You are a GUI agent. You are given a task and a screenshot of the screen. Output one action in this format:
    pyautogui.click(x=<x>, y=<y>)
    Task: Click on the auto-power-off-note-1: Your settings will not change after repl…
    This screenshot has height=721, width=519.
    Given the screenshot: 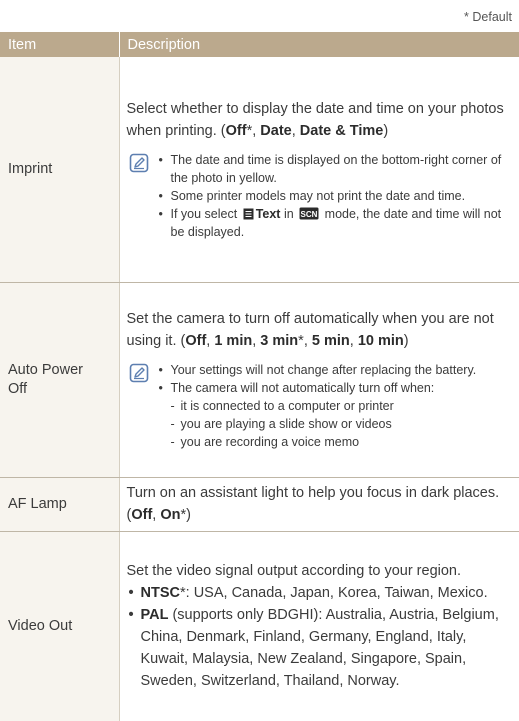 What is the action you would take?
    pyautogui.click(x=318, y=370)
    